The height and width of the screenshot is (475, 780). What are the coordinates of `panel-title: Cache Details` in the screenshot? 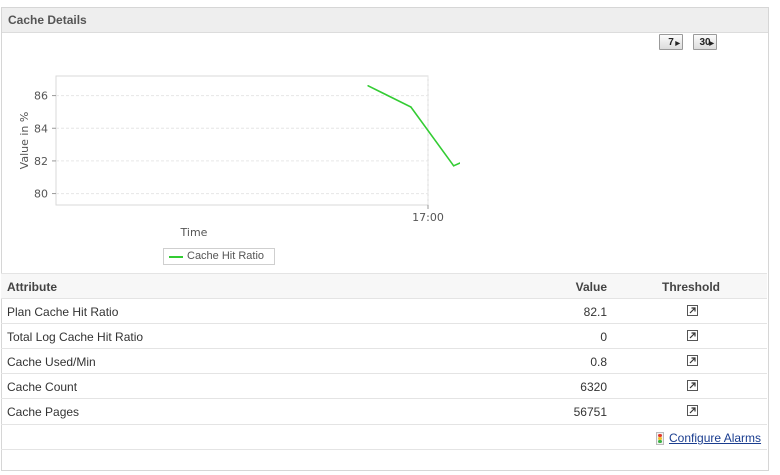 It's located at (47, 20).